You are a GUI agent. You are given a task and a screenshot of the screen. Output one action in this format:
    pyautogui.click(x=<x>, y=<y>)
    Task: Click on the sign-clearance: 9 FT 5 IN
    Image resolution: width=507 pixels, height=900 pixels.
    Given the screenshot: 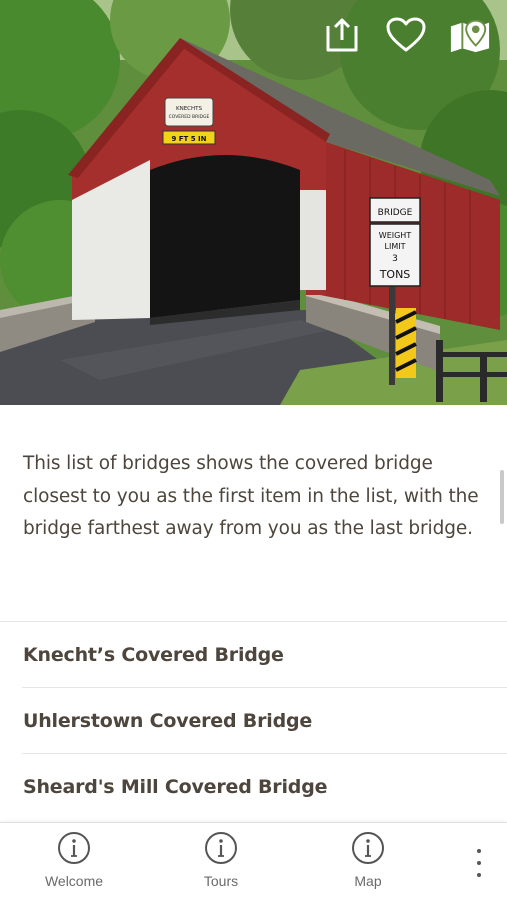 What is the action you would take?
    pyautogui.click(x=188, y=139)
    